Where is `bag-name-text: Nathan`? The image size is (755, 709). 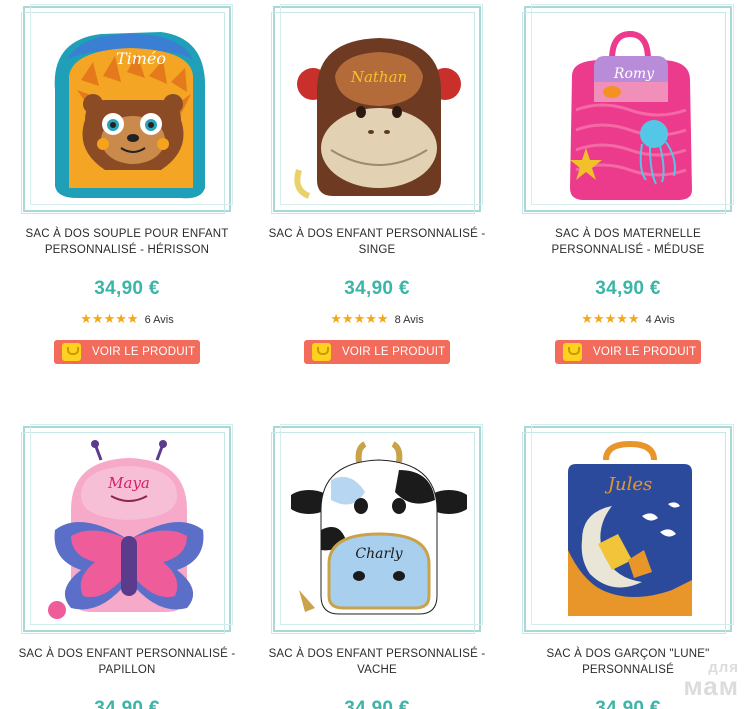 bag-name-text: Nathan is located at coordinates (378, 77).